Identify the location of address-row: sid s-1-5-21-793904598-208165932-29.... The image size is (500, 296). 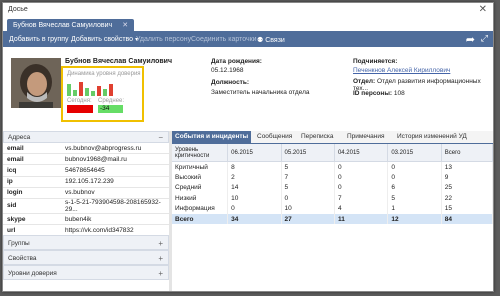
(86, 206).